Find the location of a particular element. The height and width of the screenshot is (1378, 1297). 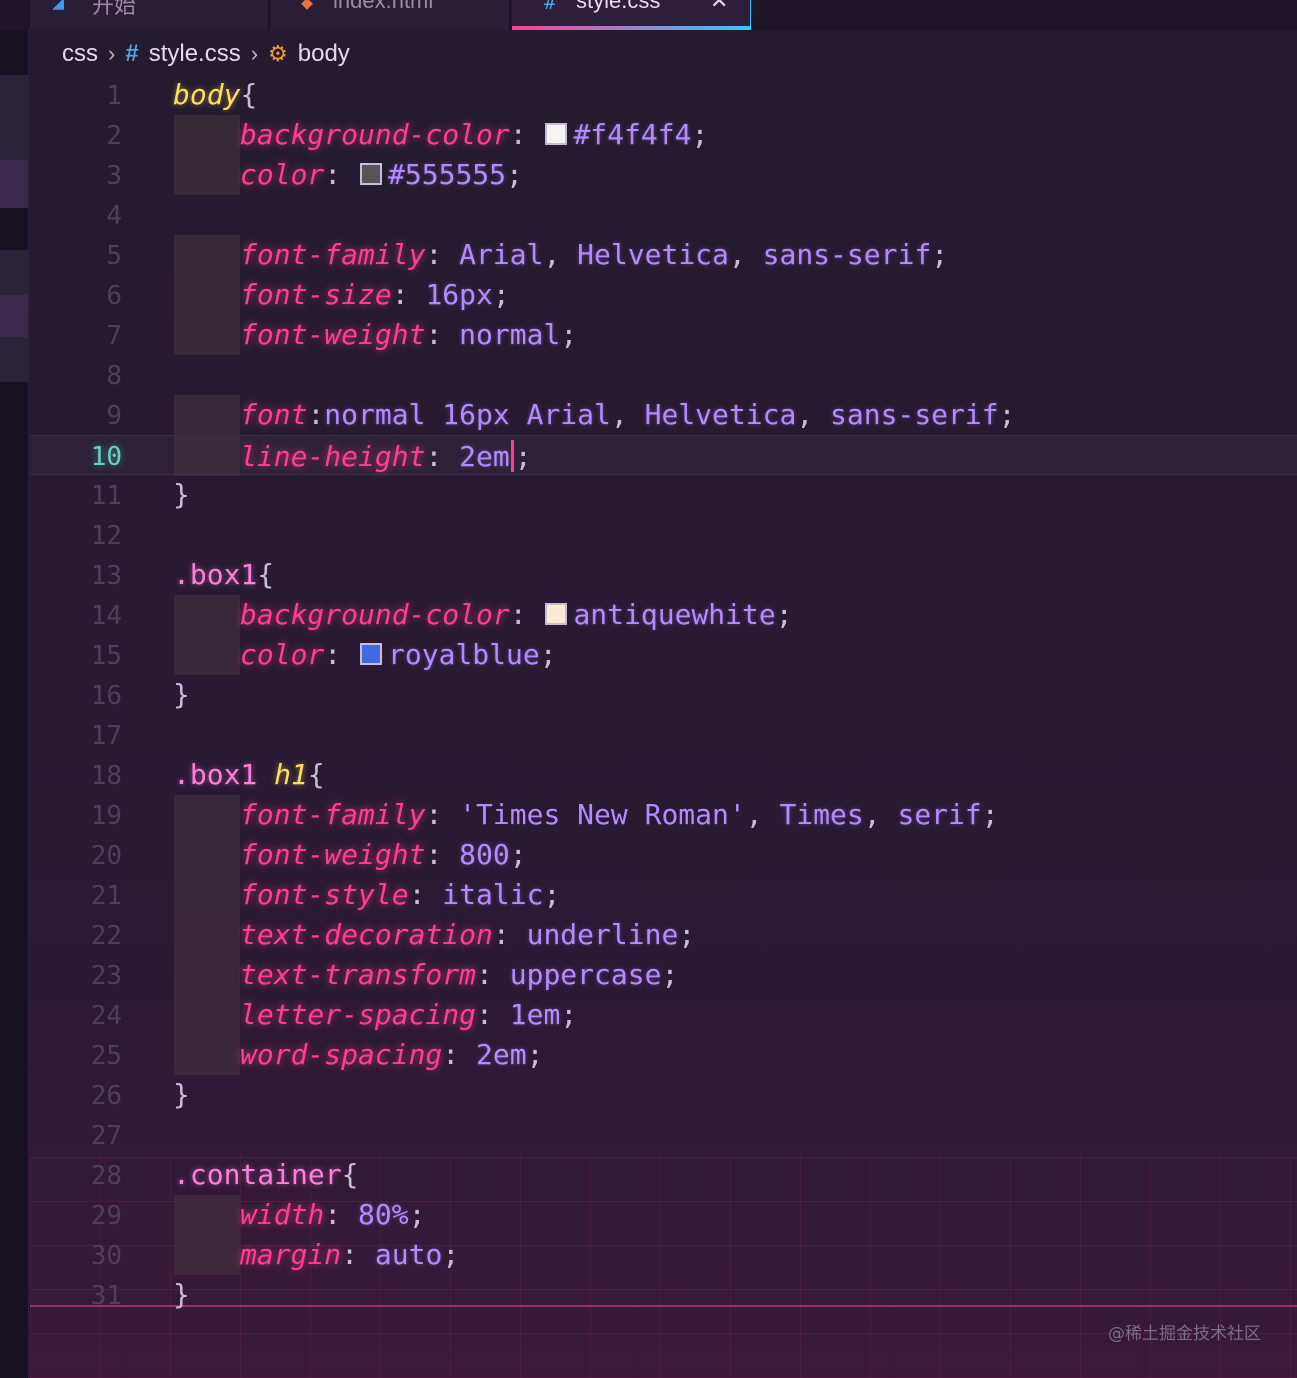

code-line: 1 body{ is located at coordinates (663, 95).